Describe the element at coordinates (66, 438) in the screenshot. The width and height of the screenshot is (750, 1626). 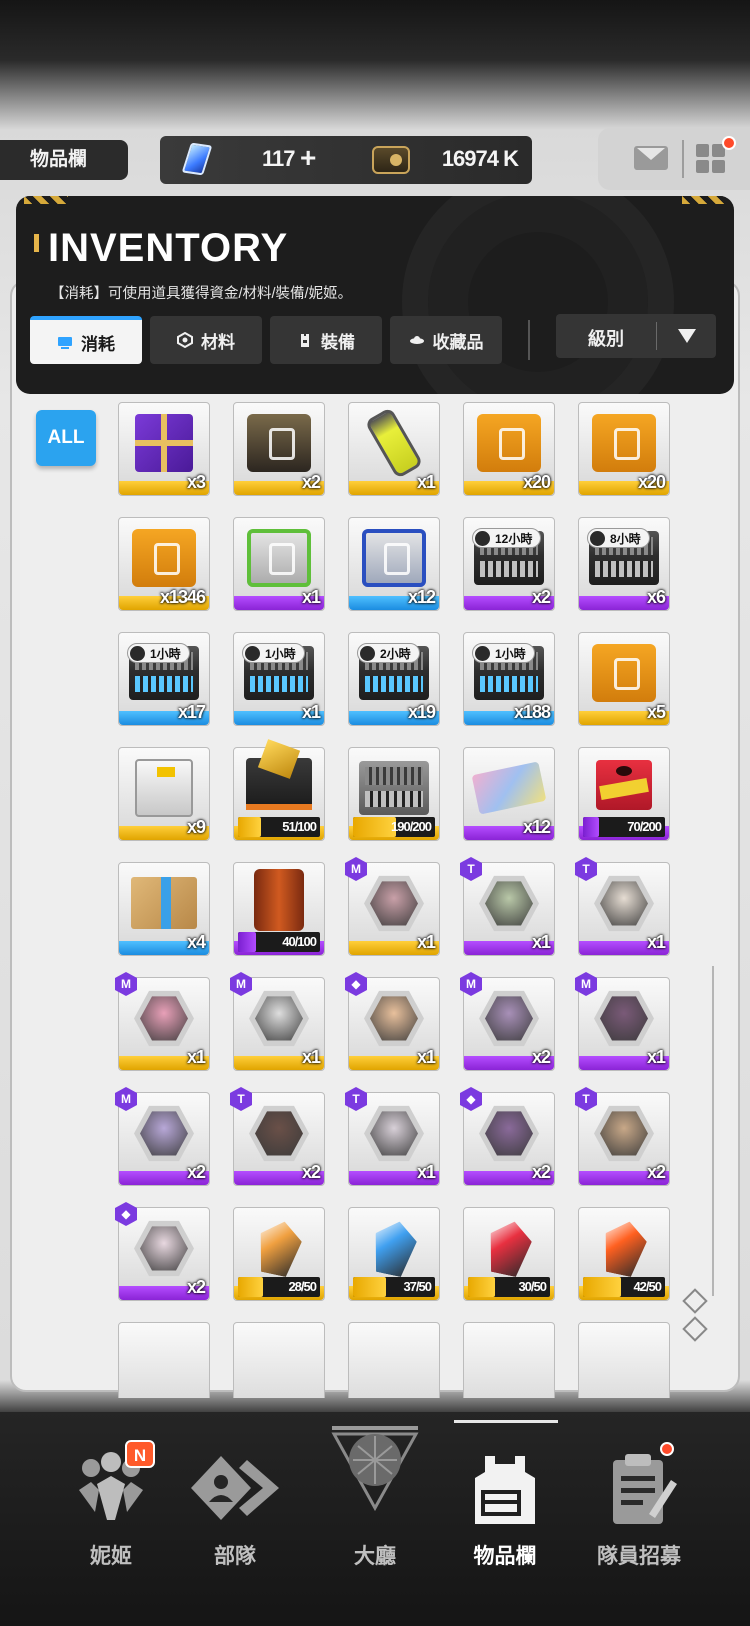
I see `filter-all-button: ALL` at that location.